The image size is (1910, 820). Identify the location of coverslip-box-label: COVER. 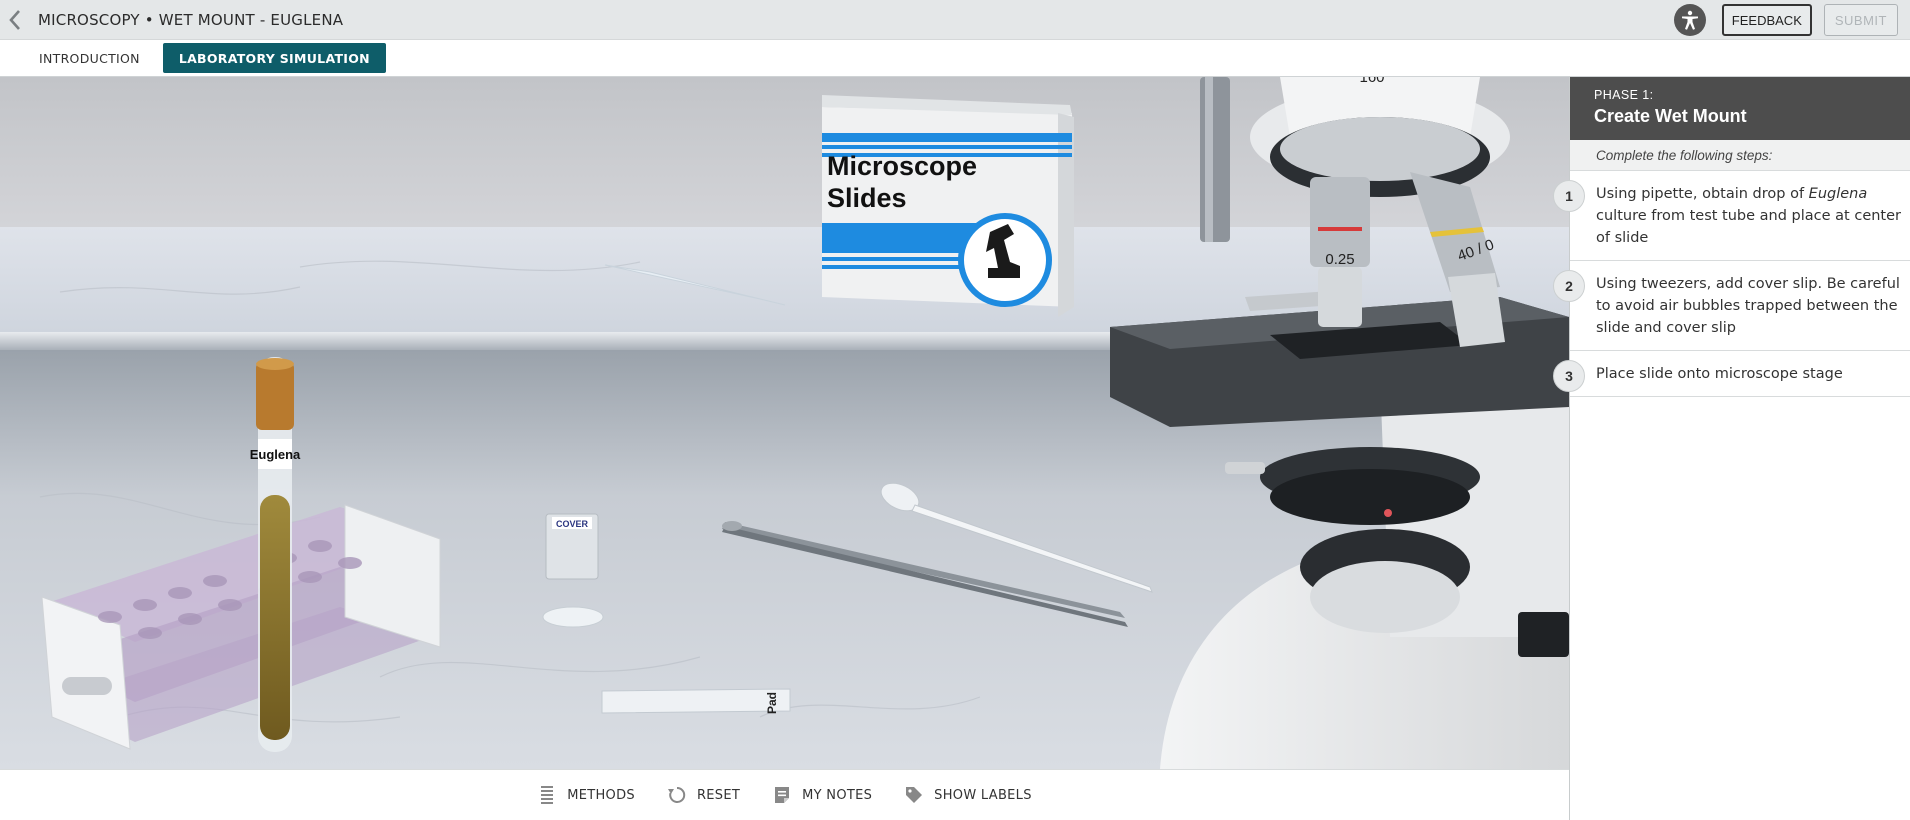
(572, 524).